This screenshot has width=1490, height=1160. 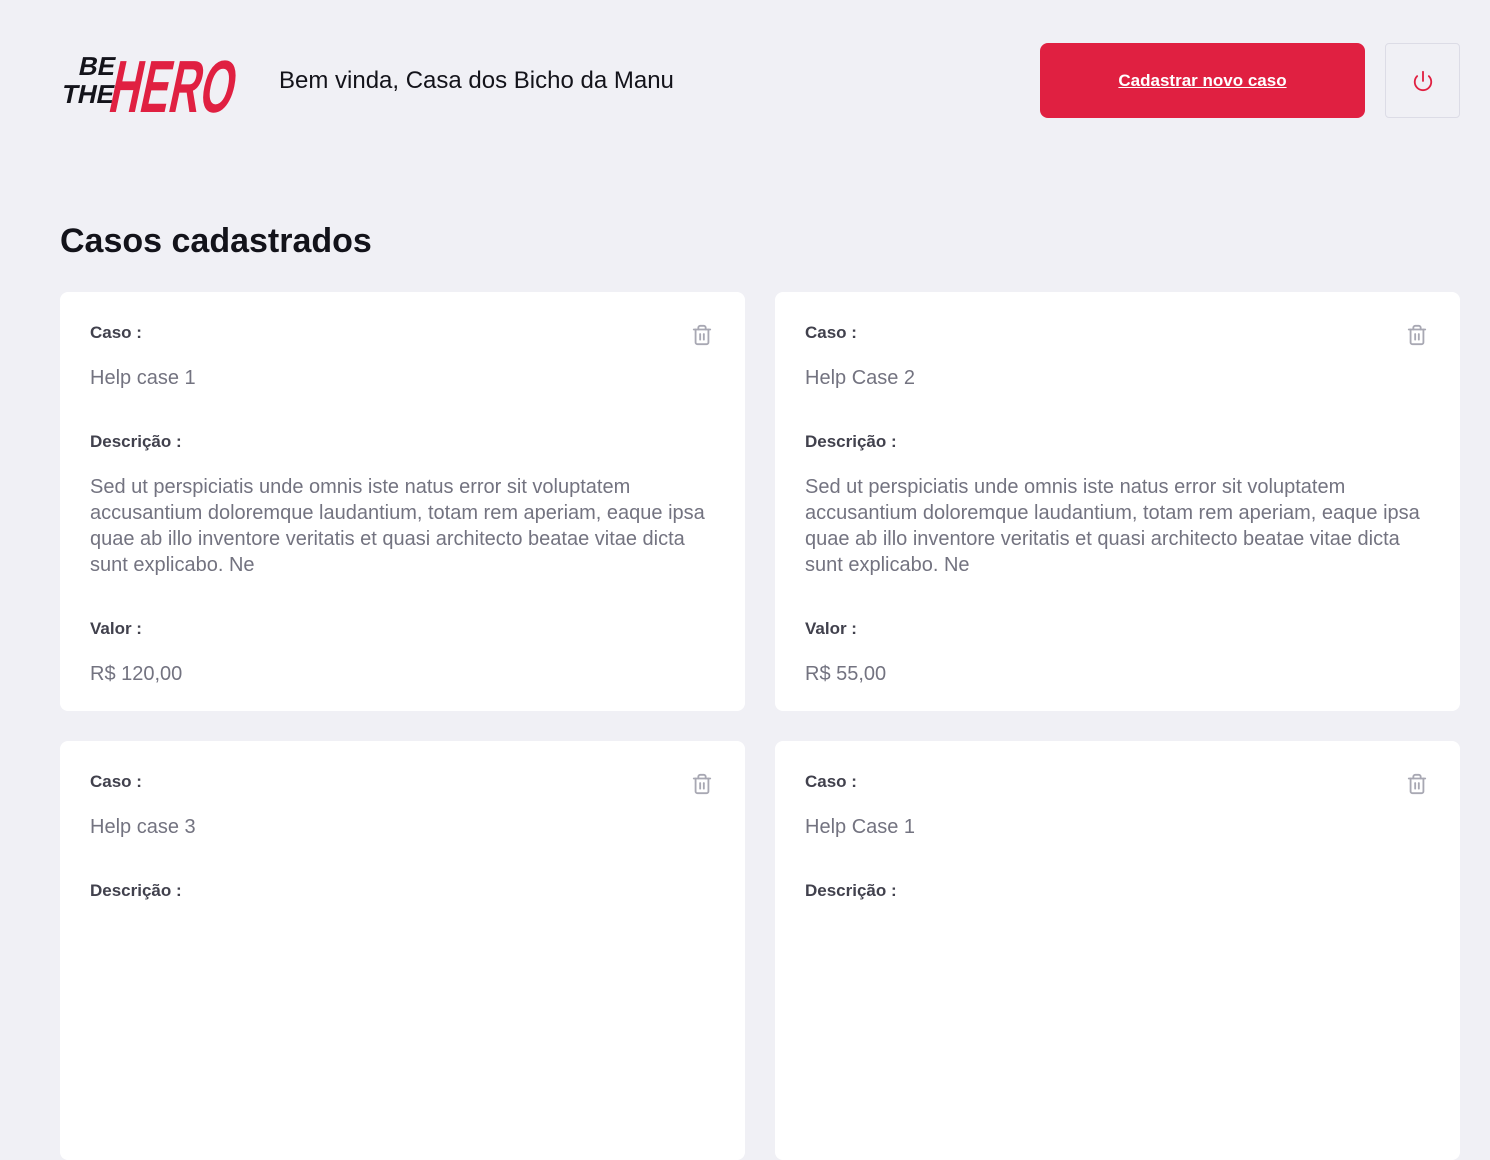 What do you see at coordinates (846, 674) in the screenshot?
I see `case-value: R$ 55,00` at bounding box center [846, 674].